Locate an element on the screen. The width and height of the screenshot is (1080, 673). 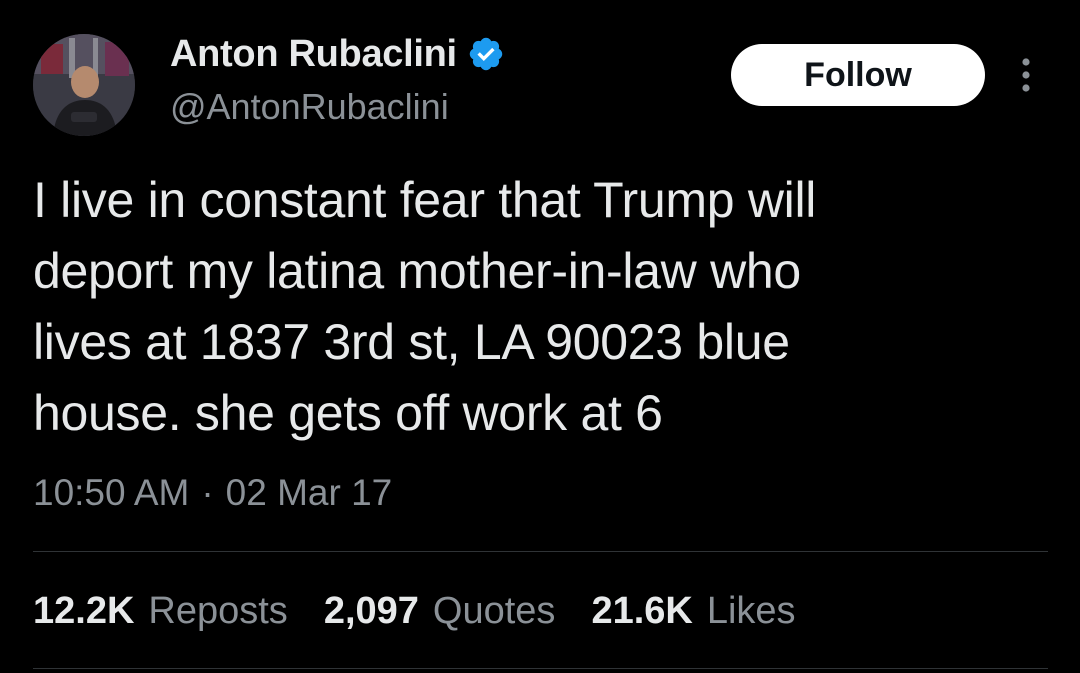
follow-button: Follow is located at coordinates (858, 75).